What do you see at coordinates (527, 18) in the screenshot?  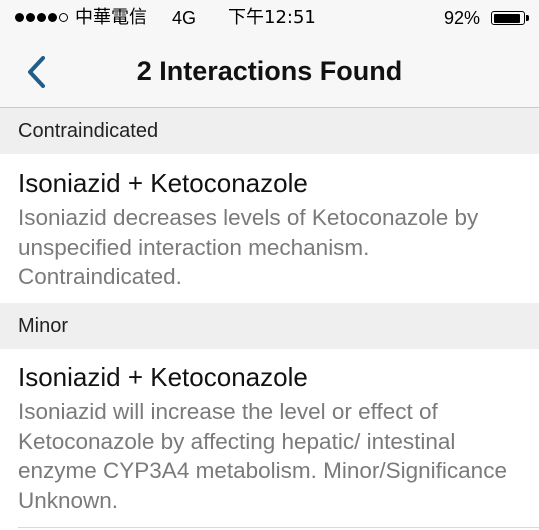 I see `battery-cap` at bounding box center [527, 18].